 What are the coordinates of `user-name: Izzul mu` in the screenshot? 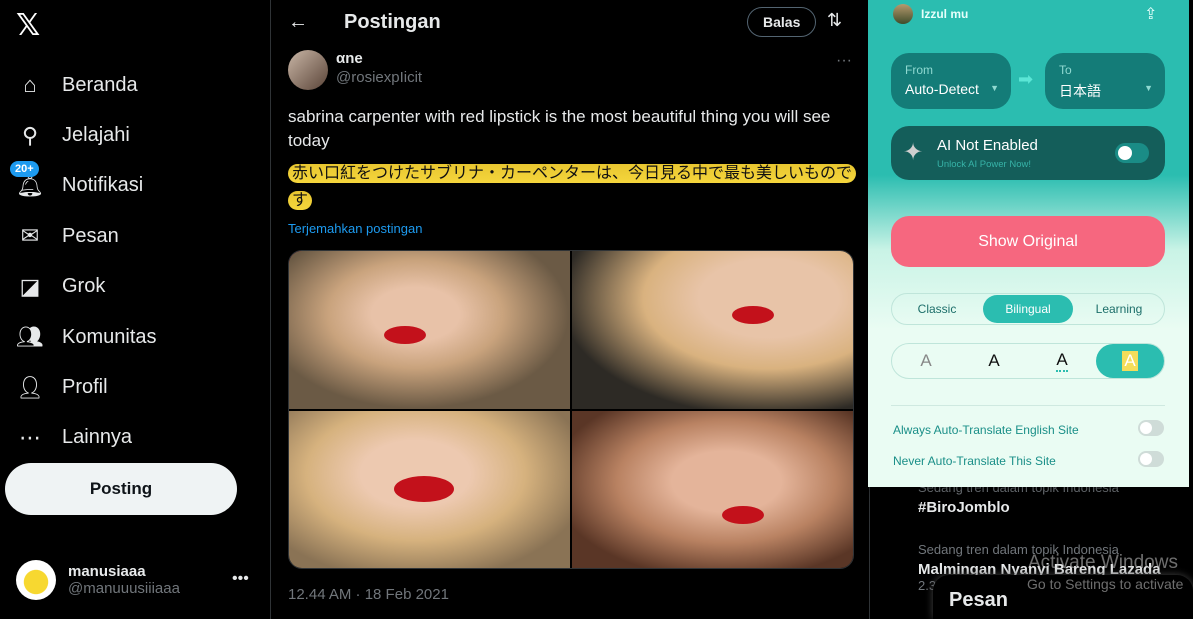 It's located at (945, 14).